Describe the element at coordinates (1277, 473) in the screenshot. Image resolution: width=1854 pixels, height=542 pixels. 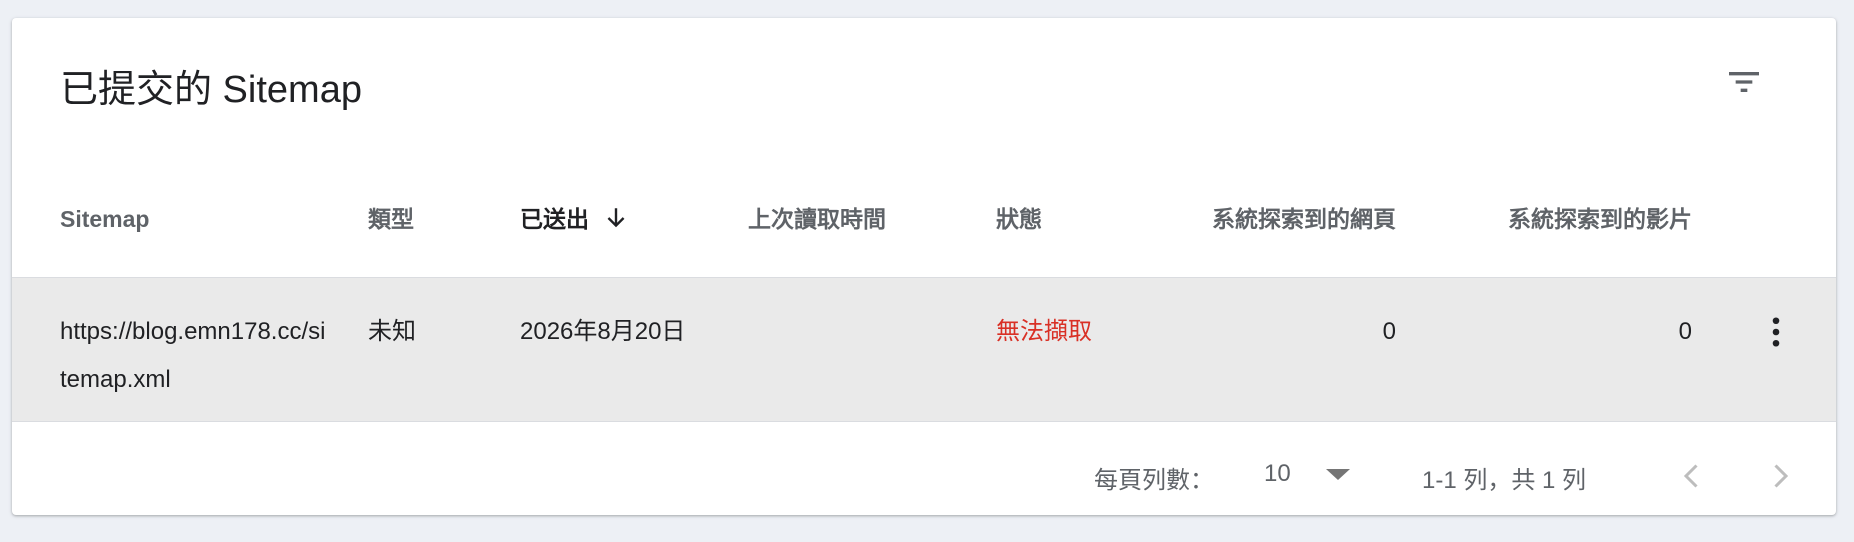
I see `rows-per-page-value: 10` at that location.